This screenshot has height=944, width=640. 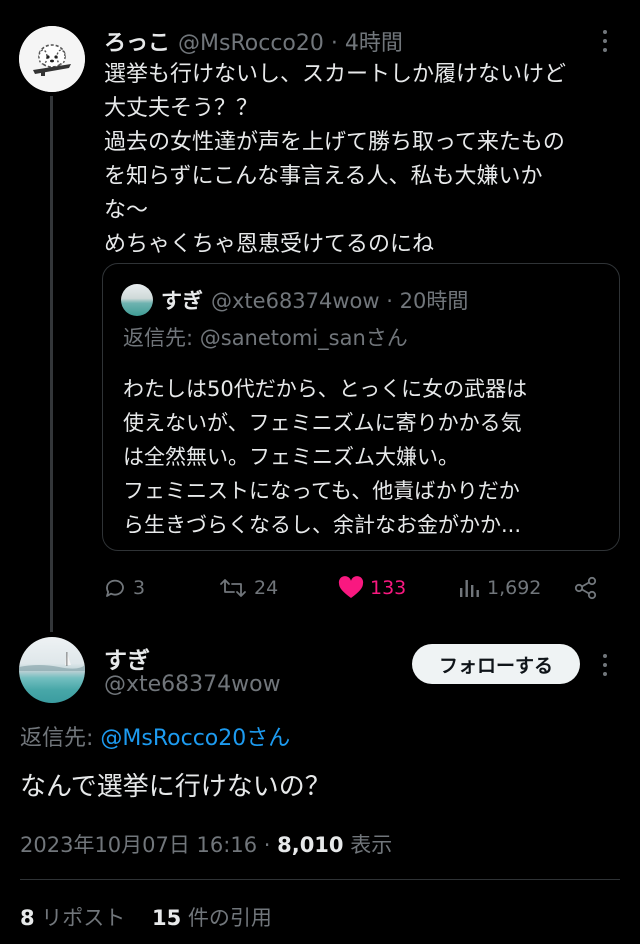 I want to click on author-name: ろっこ, so click(x=137, y=41).